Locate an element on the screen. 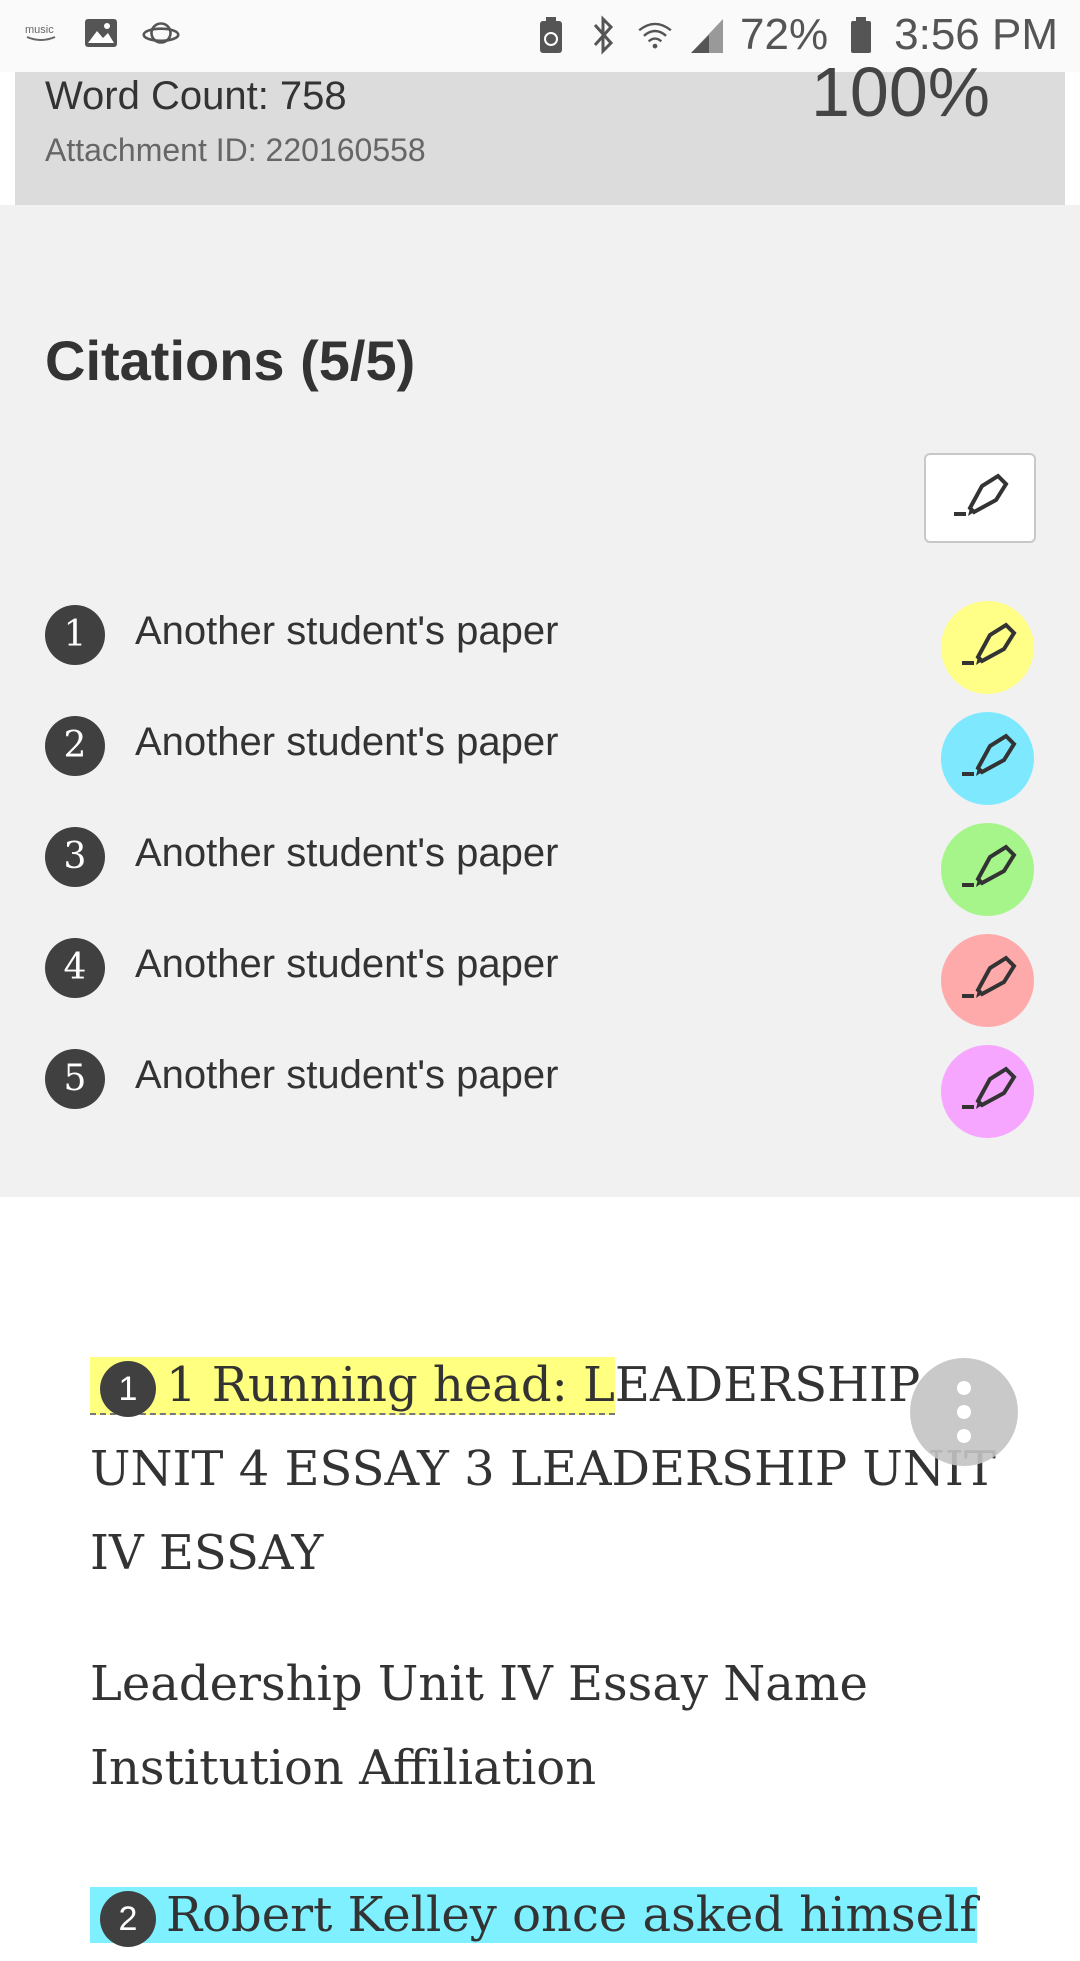 This screenshot has height=1961, width=1080. bluetooth-icon is located at coordinates (603, 35).